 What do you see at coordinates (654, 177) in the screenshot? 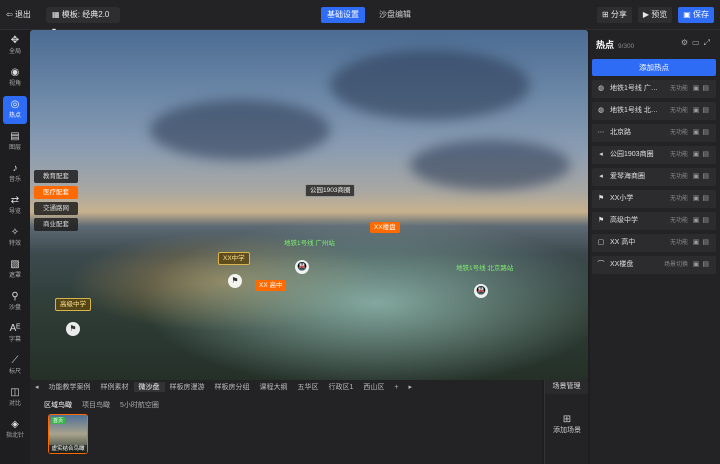
I see `list-item: ◂ 爱琴海商圈 无功能 ▣▤` at bounding box center [654, 177].